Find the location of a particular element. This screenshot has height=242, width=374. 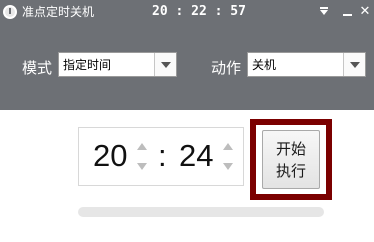

mode-select-value: 指定时间 is located at coordinates (87, 65).